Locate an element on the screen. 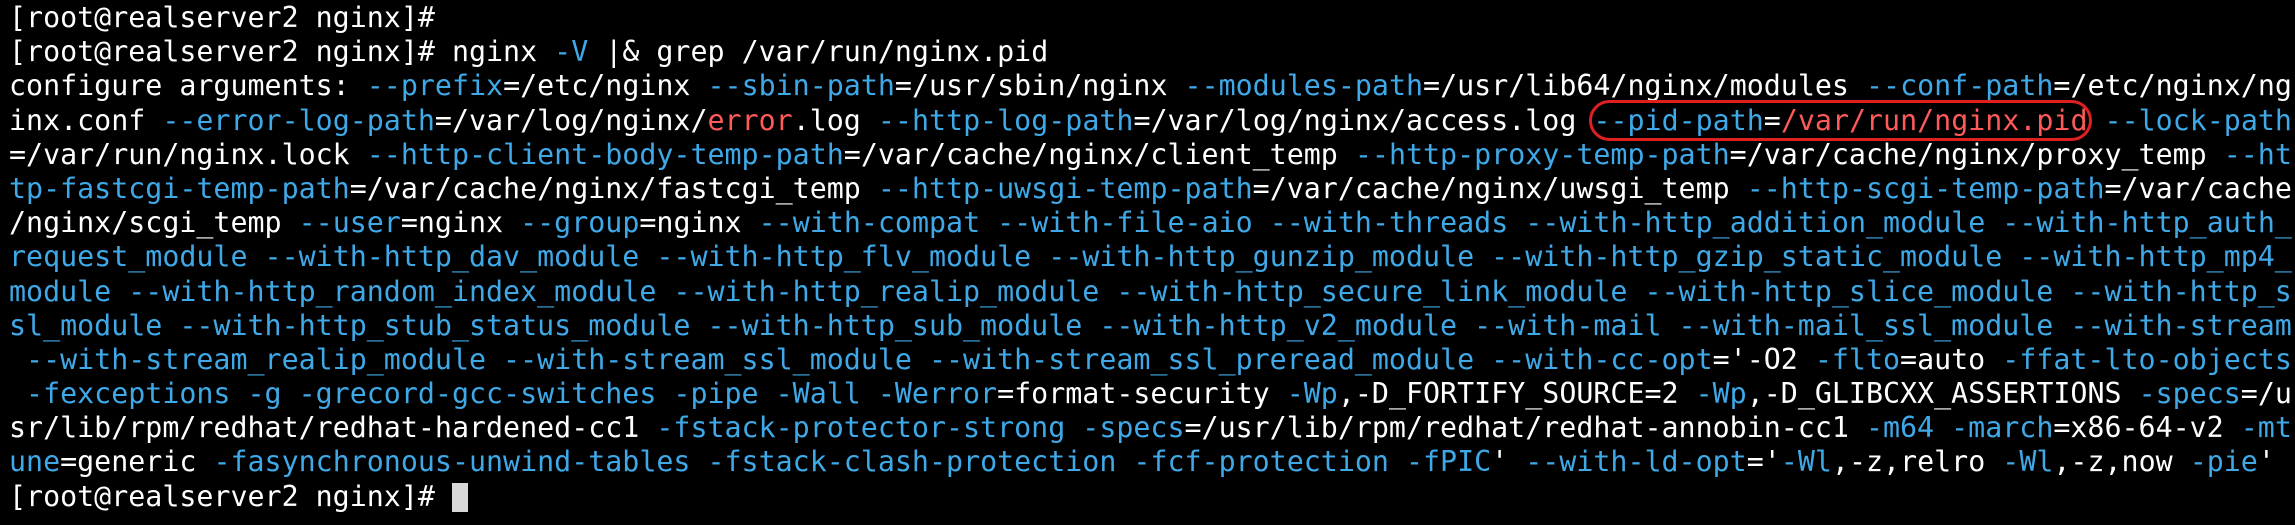 The image size is (2295, 525). terminal-text: ,-D_FORTIFY_SOURCE=2 is located at coordinates (1516, 394).